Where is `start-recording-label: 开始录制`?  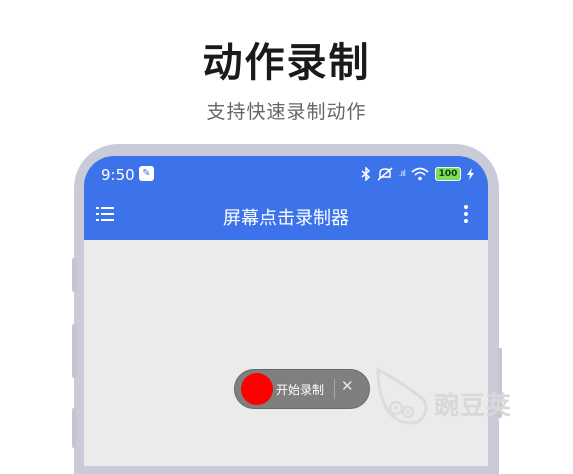
start-recording-label: 开始录制 is located at coordinates (300, 389).